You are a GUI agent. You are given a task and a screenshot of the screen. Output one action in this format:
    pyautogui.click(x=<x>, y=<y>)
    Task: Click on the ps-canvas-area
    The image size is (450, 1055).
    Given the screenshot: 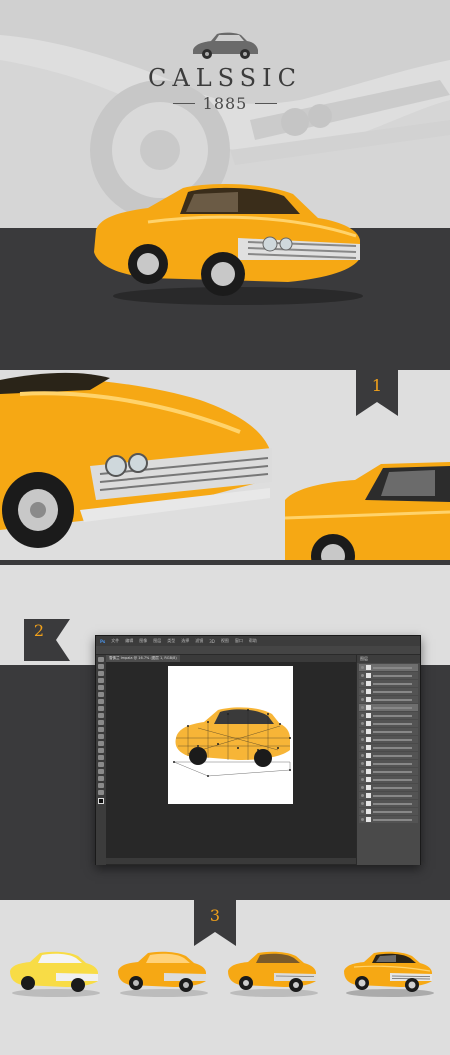 What is the action you would take?
    pyautogui.click(x=231, y=763)
    